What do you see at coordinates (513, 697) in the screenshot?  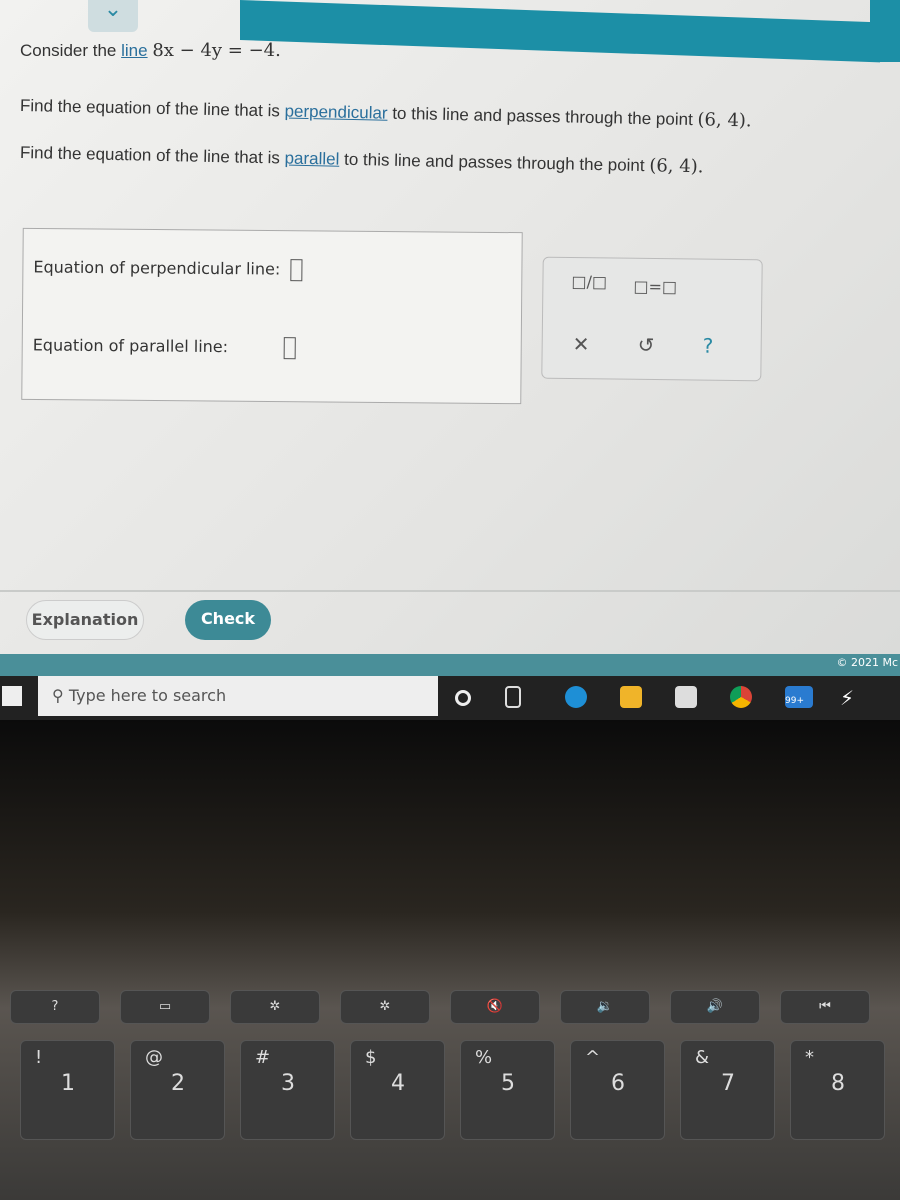 I see `task-view-icon` at bounding box center [513, 697].